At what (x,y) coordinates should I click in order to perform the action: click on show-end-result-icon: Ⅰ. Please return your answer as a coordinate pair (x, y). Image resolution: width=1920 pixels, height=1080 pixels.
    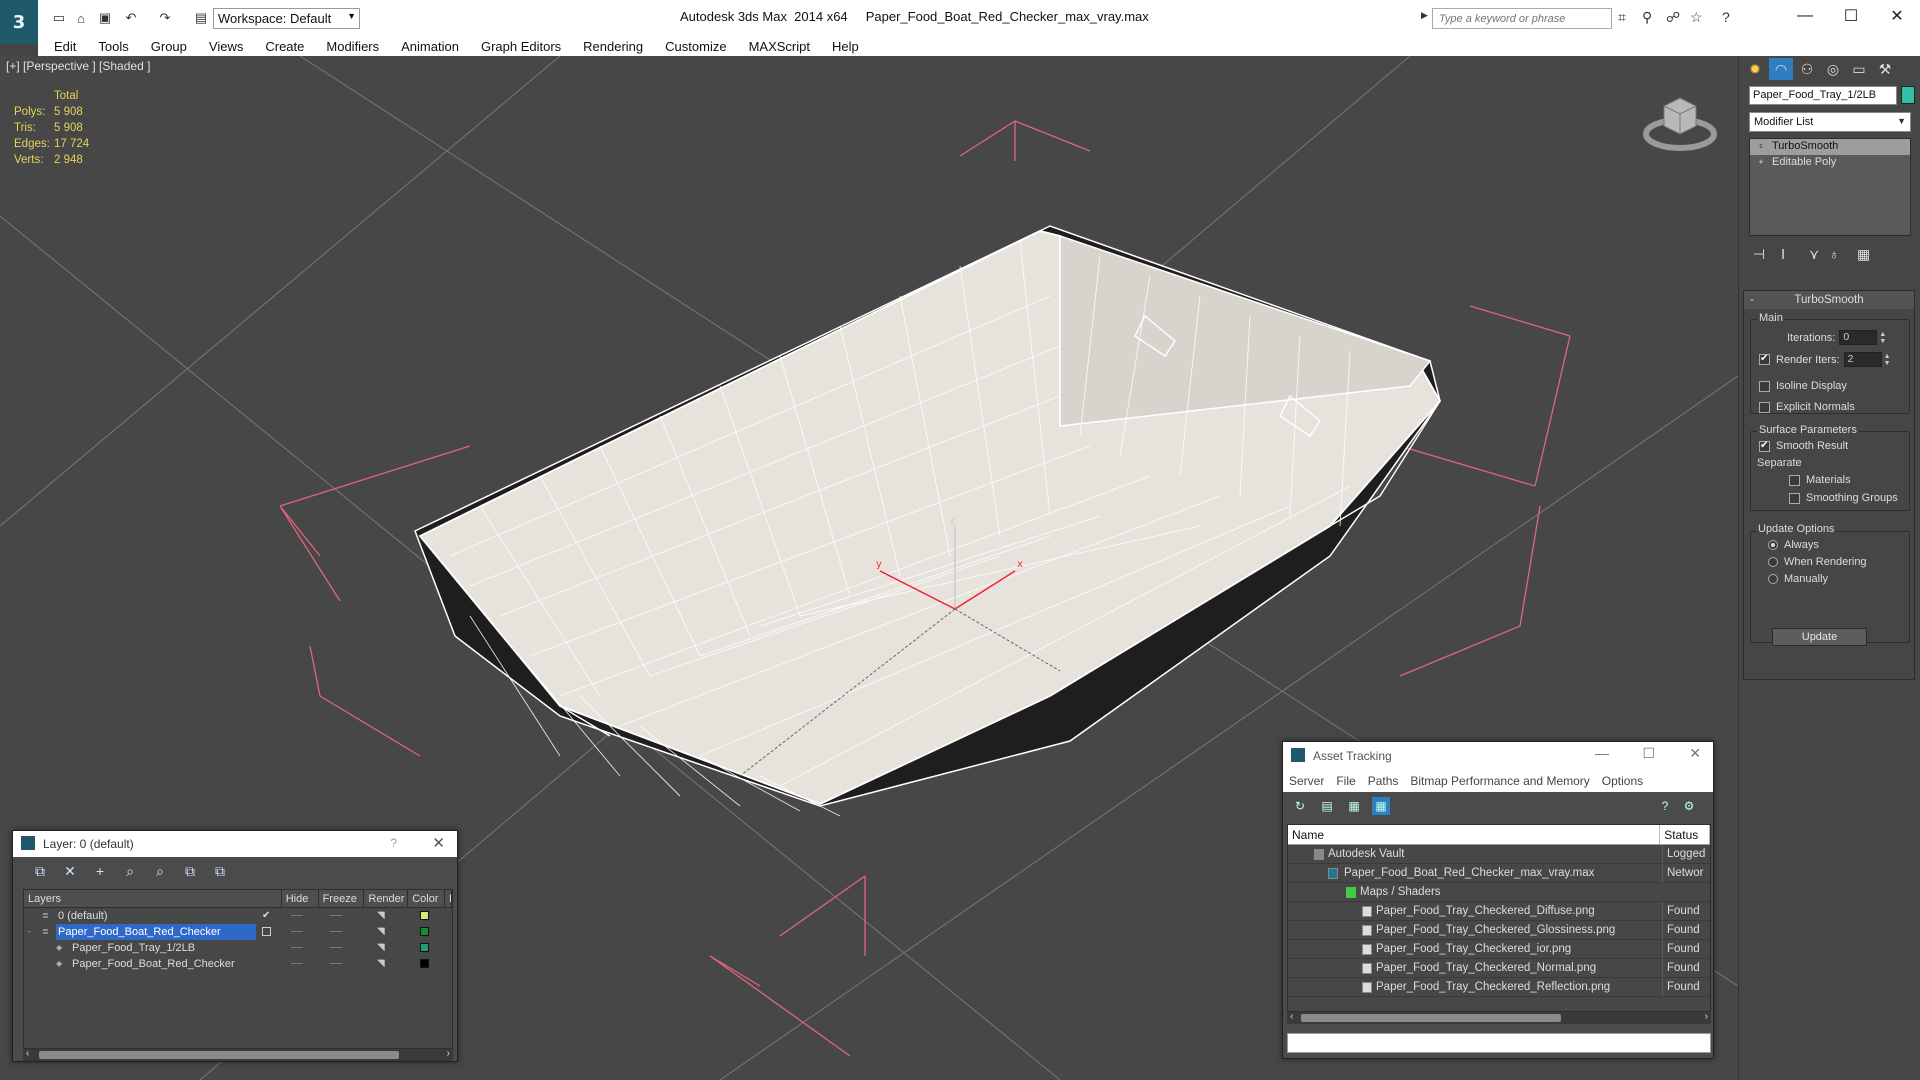
    Looking at the image, I should click on (1783, 254).